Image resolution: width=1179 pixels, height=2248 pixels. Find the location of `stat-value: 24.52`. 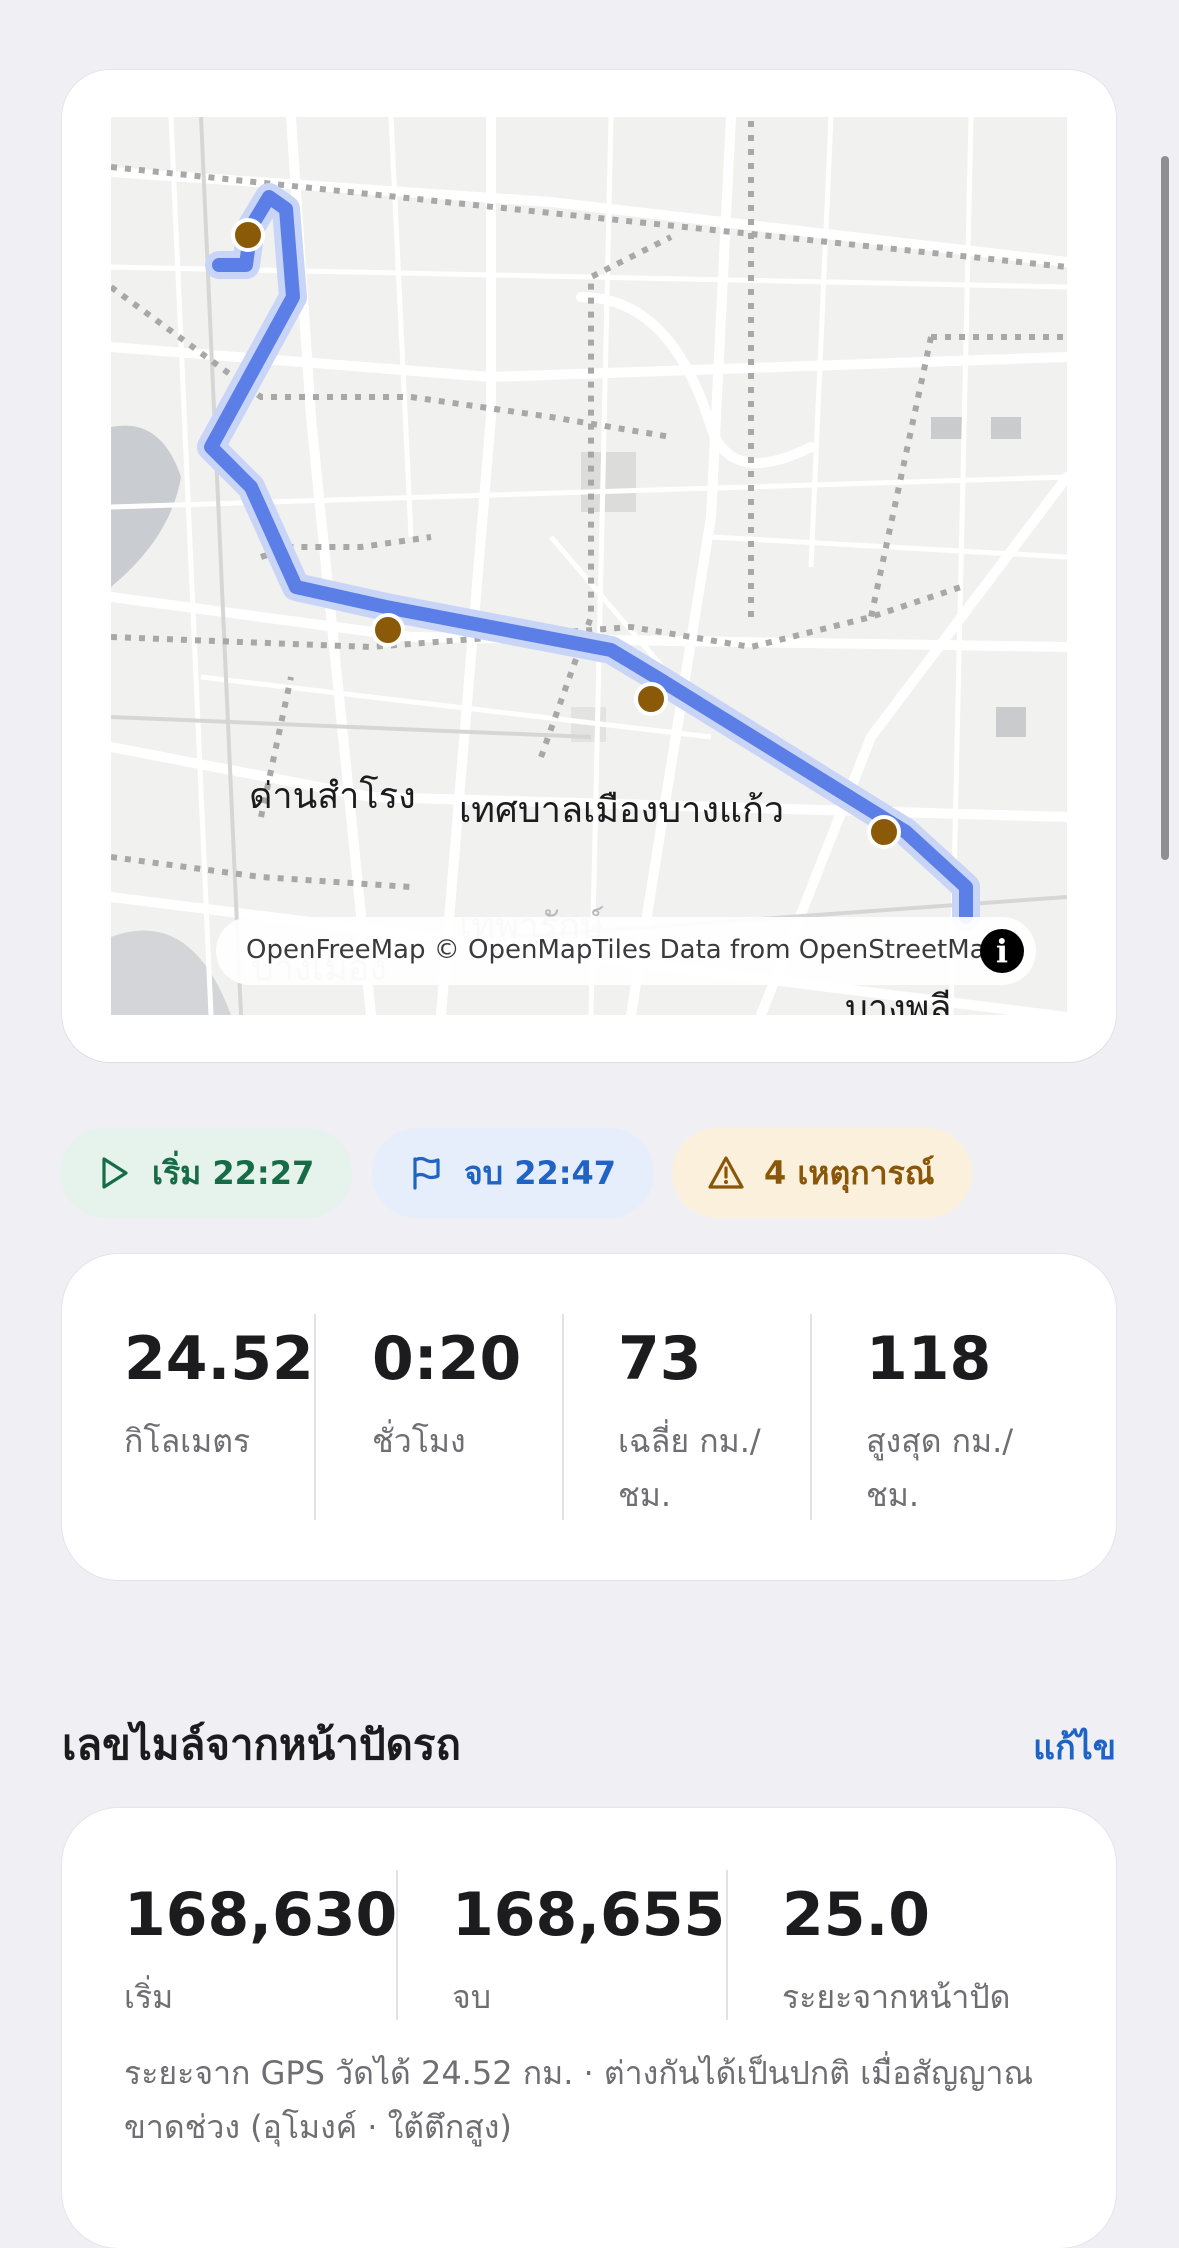

stat-value: 24.52 is located at coordinates (219, 1359).